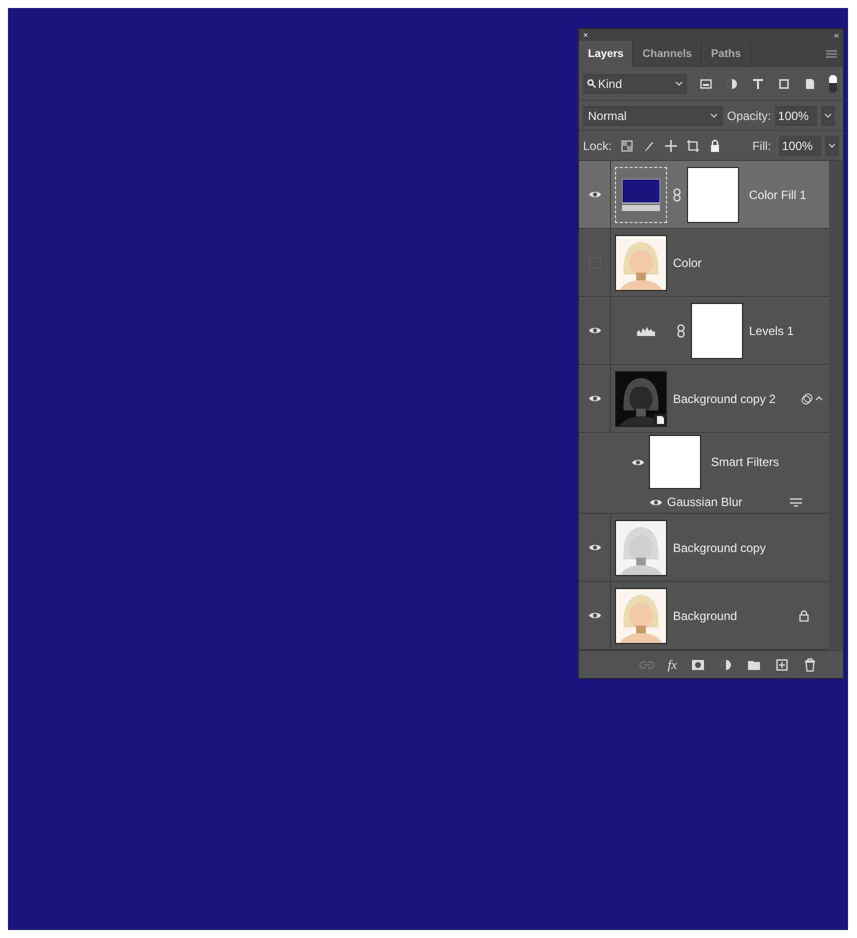 The width and height of the screenshot is (857, 938). I want to click on collapse-button: «, so click(836, 35).